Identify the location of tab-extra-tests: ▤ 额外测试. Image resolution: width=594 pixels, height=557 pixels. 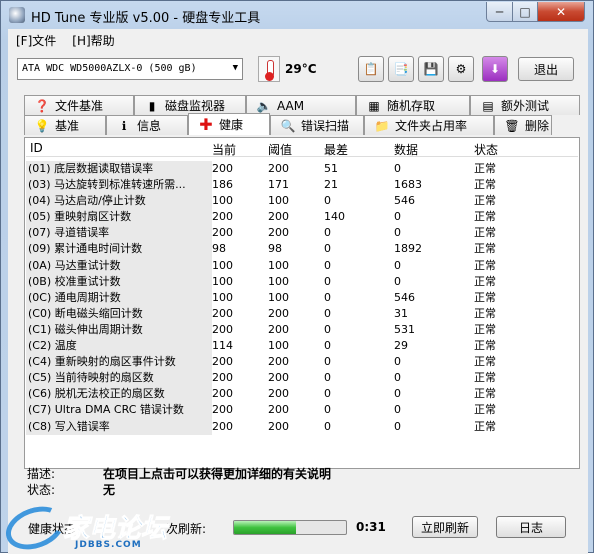
(525, 105).